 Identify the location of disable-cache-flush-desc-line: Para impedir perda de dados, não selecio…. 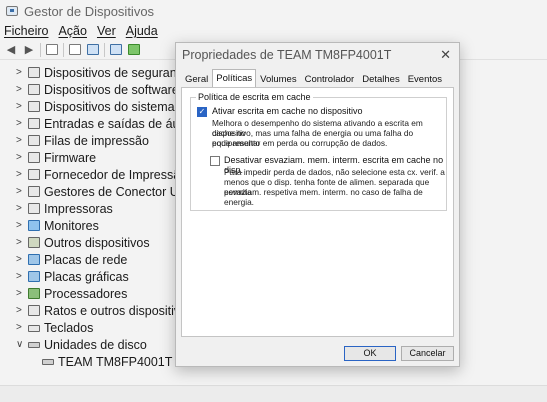
(334, 172).